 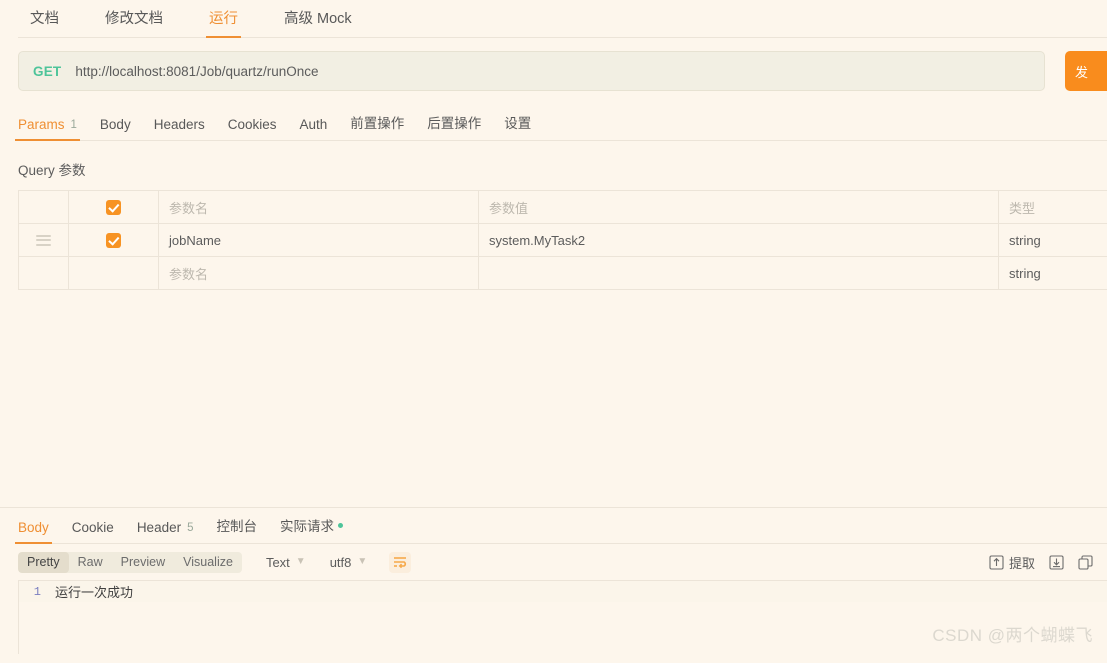 What do you see at coordinates (159, 527) in the screenshot?
I see `response-tab-header-label: Header` at bounding box center [159, 527].